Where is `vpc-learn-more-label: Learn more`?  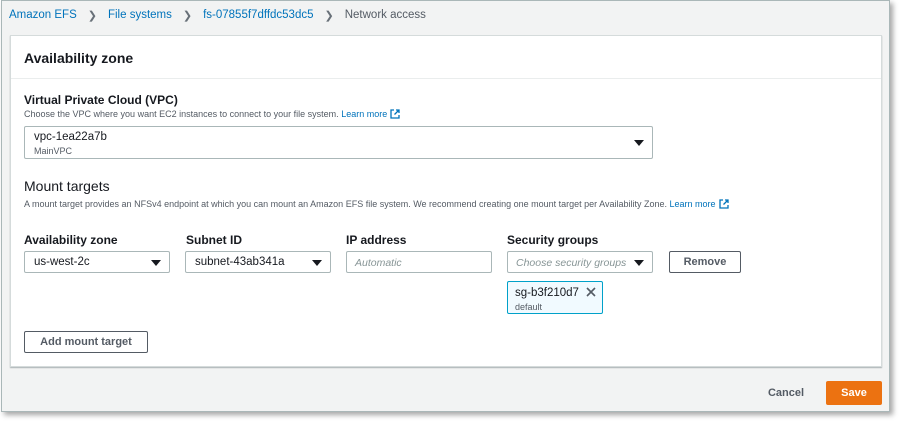
vpc-learn-more-label: Learn more is located at coordinates (364, 114).